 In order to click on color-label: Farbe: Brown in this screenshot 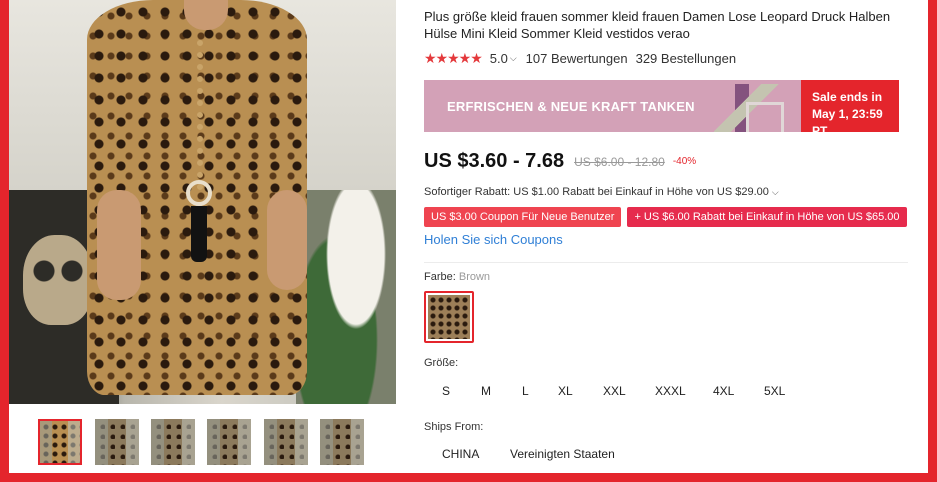, I will do `click(457, 277)`.